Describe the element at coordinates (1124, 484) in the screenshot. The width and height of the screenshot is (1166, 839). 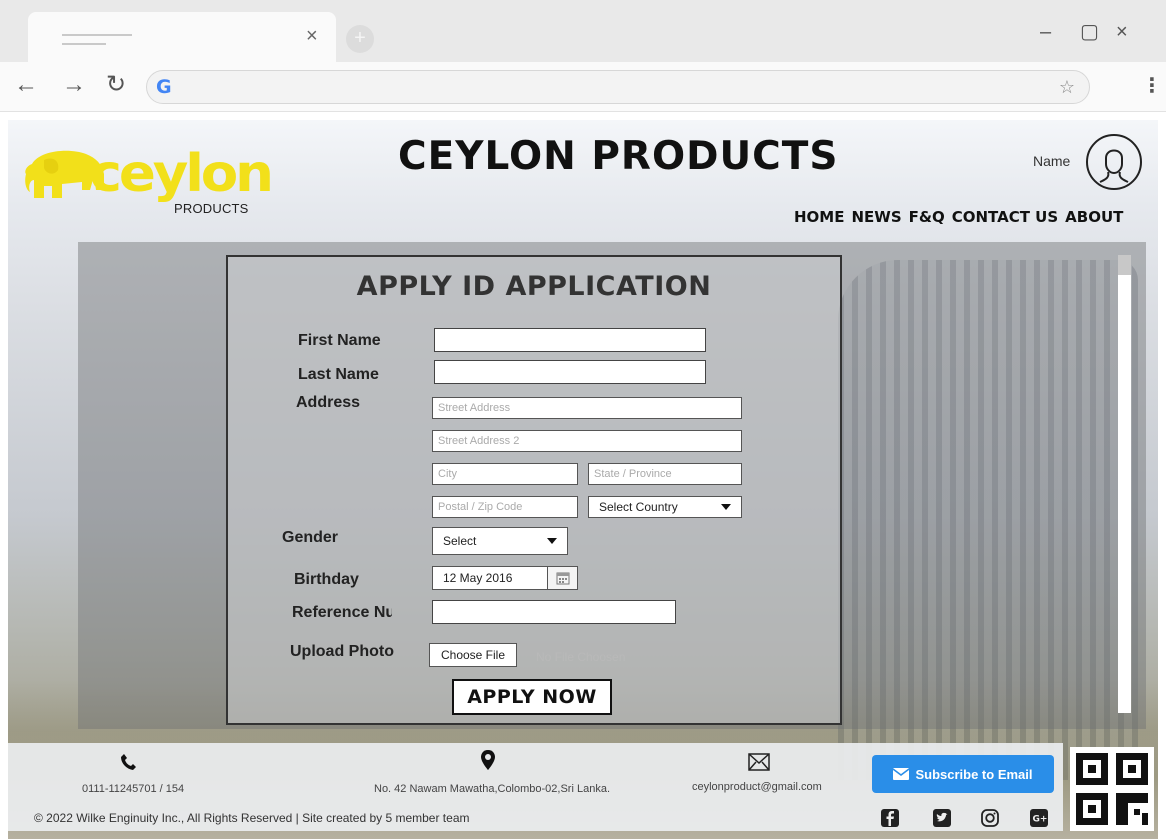
I see `content-scrollbar` at that location.